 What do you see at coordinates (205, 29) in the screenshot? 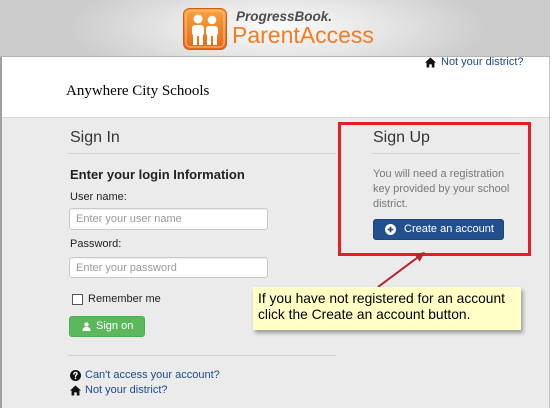
I see `family-icon` at bounding box center [205, 29].